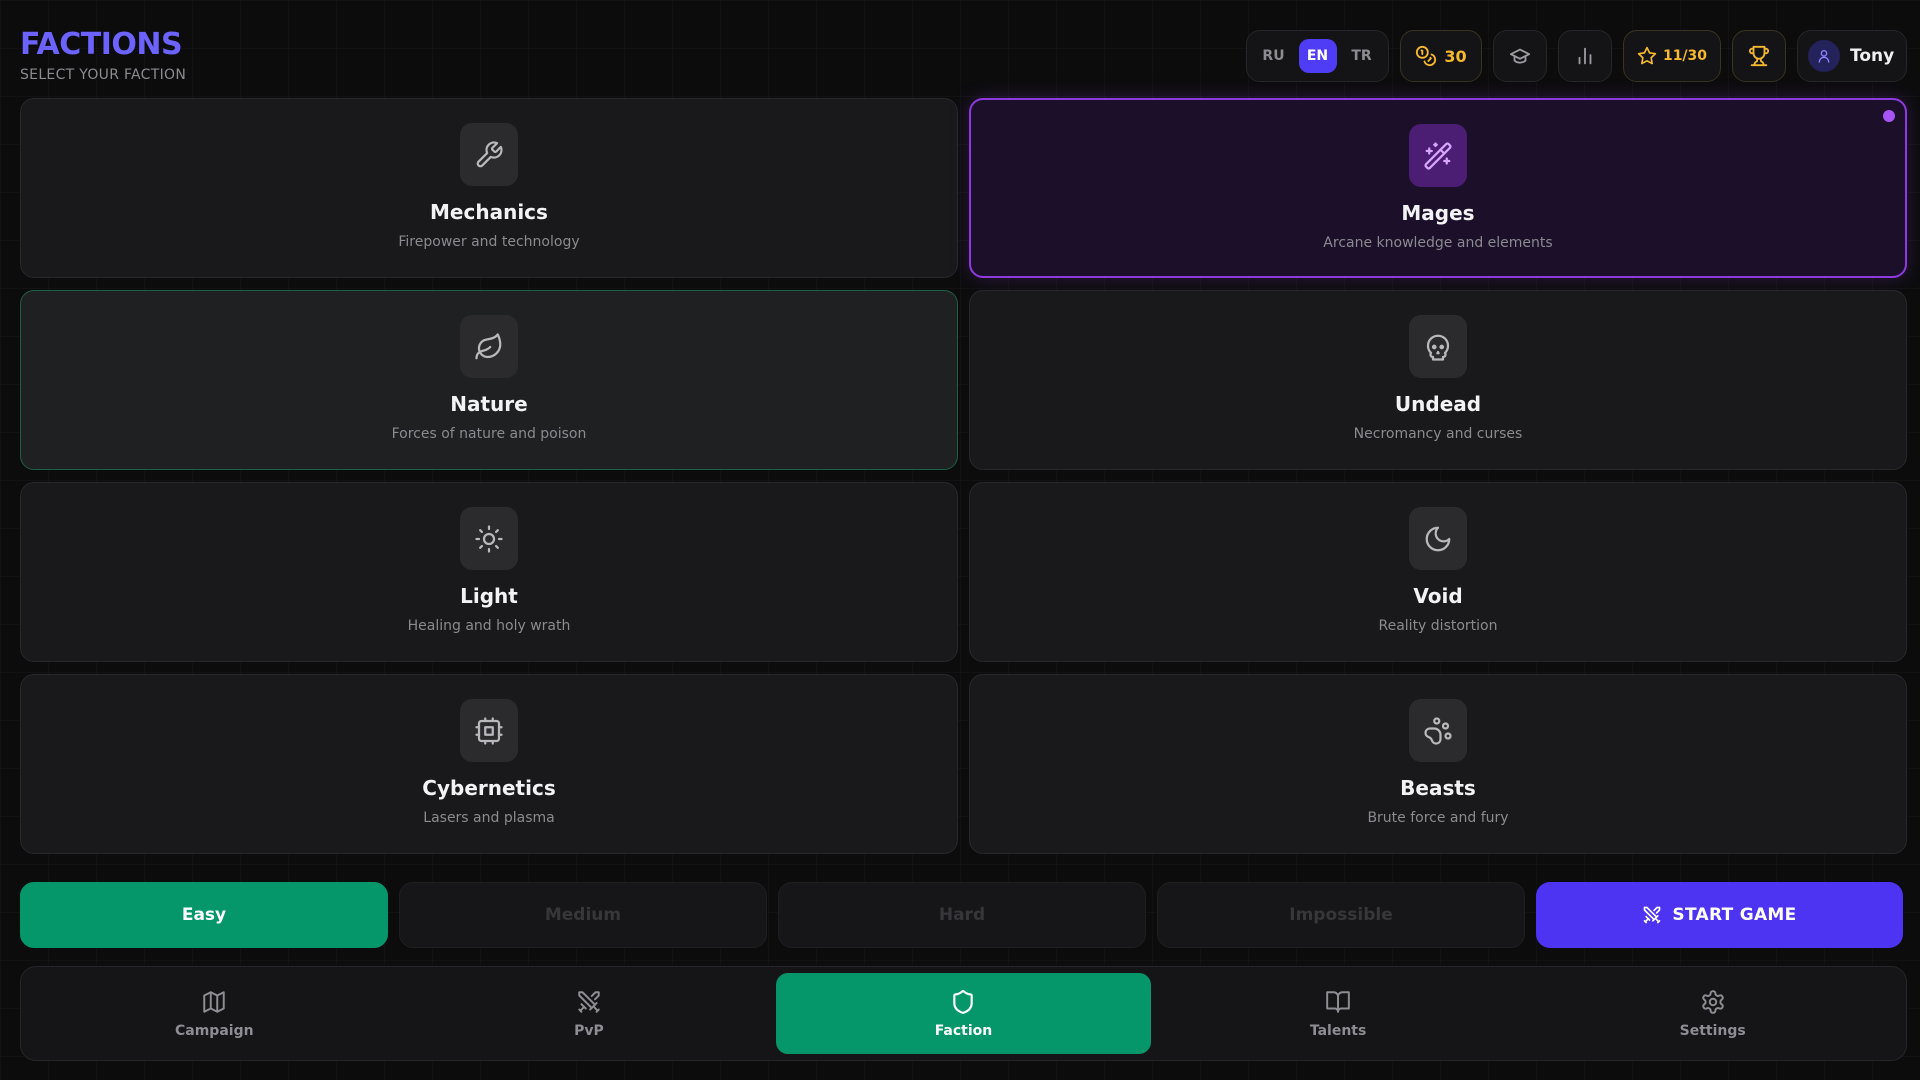  I want to click on skull-icon, so click(1438, 346).